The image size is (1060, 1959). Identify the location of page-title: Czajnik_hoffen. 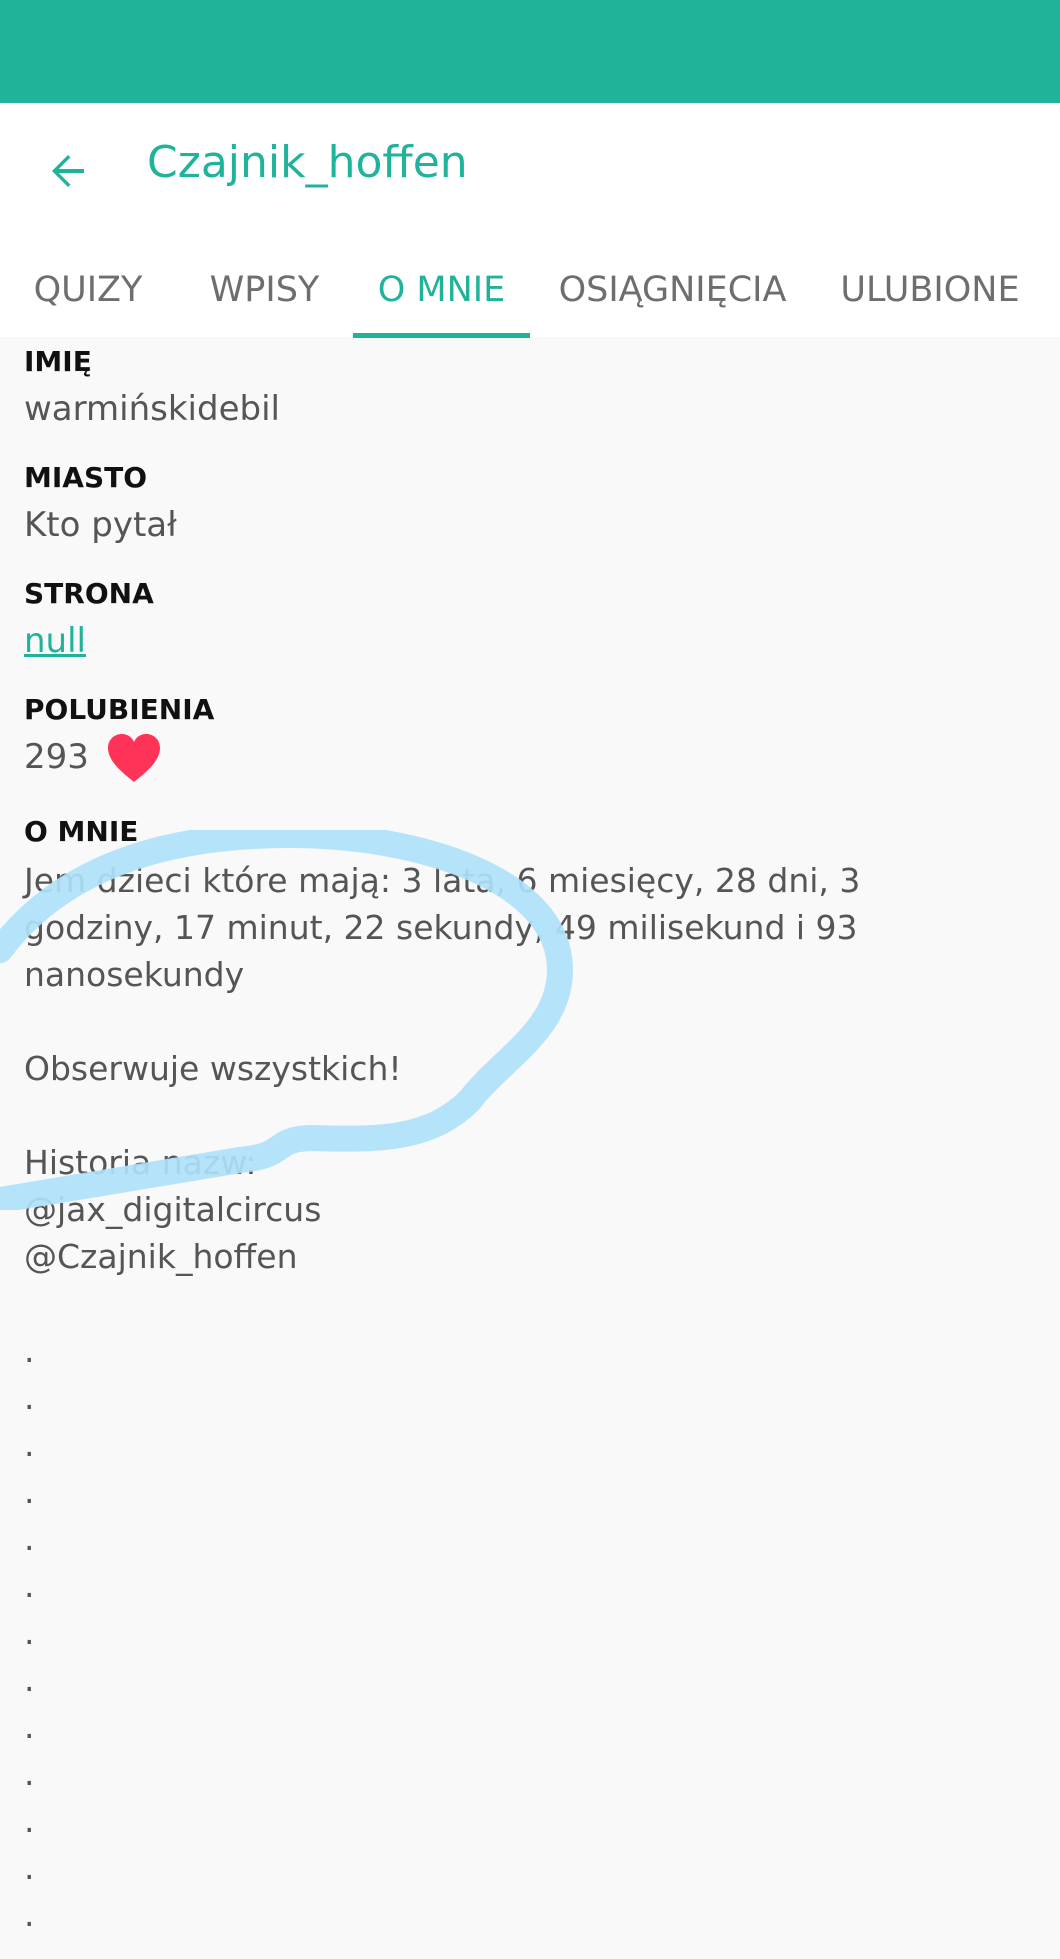
(307, 162).